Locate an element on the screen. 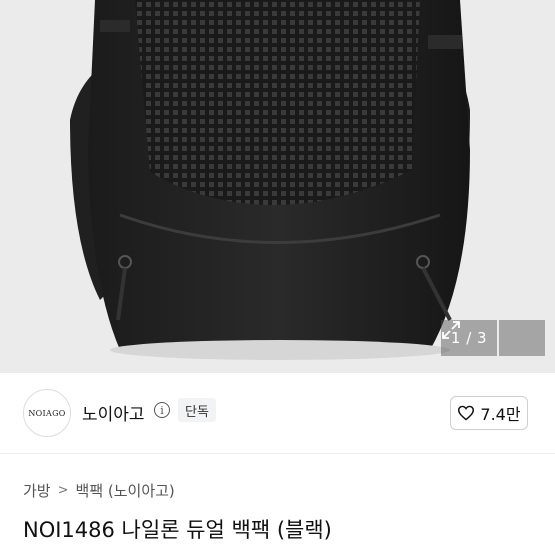 The height and width of the screenshot is (555, 555). like-count: 7.4만 is located at coordinates (500, 414).